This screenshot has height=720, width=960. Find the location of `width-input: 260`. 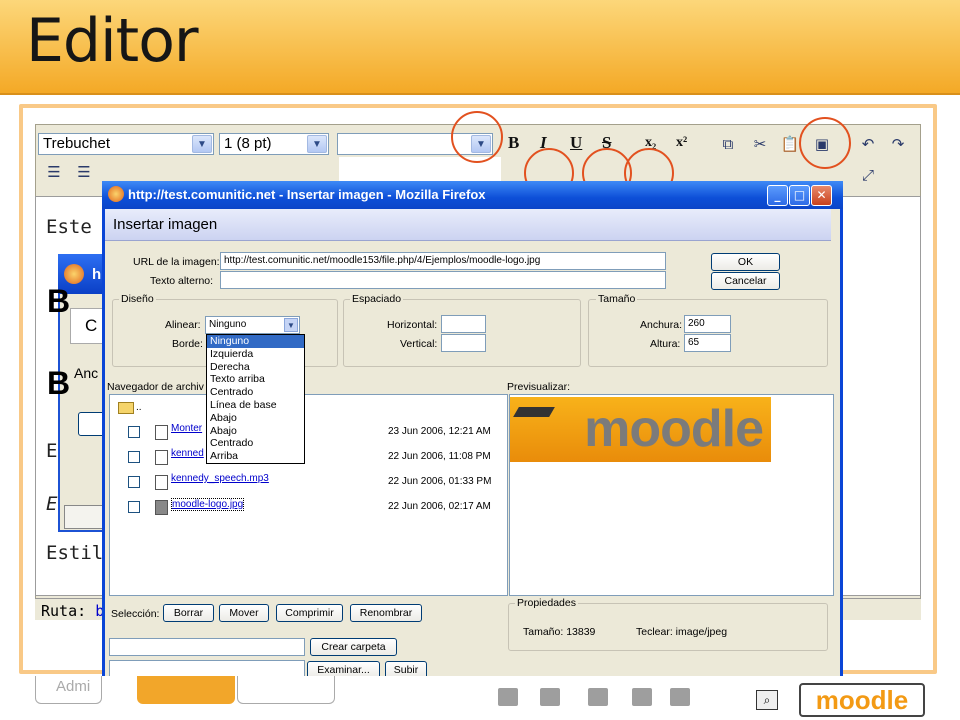

width-input: 260 is located at coordinates (707, 324).